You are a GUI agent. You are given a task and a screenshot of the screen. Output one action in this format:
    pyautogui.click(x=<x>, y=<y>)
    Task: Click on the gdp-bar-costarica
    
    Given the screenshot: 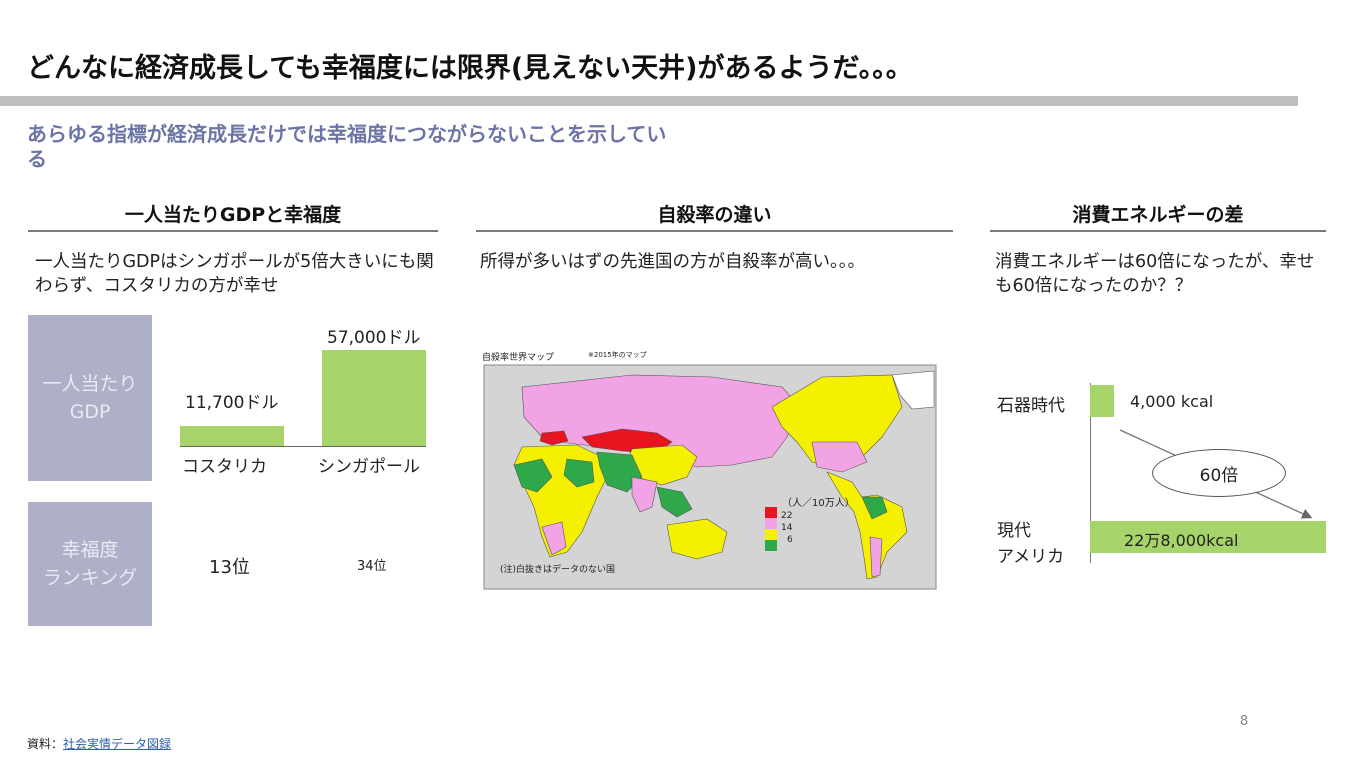 What is the action you would take?
    pyautogui.click(x=232, y=436)
    